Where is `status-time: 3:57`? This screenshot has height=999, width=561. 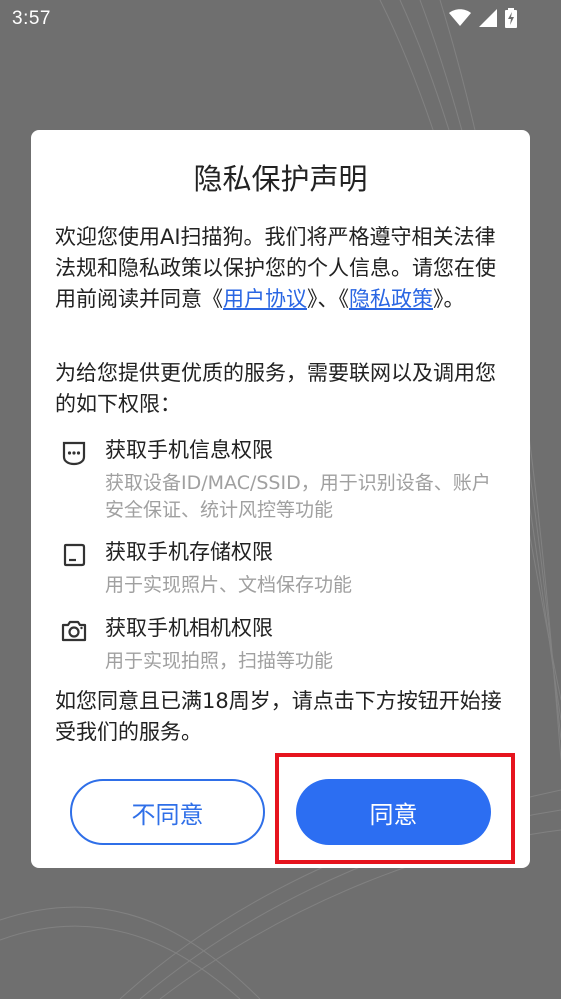 status-time: 3:57 is located at coordinates (31, 18).